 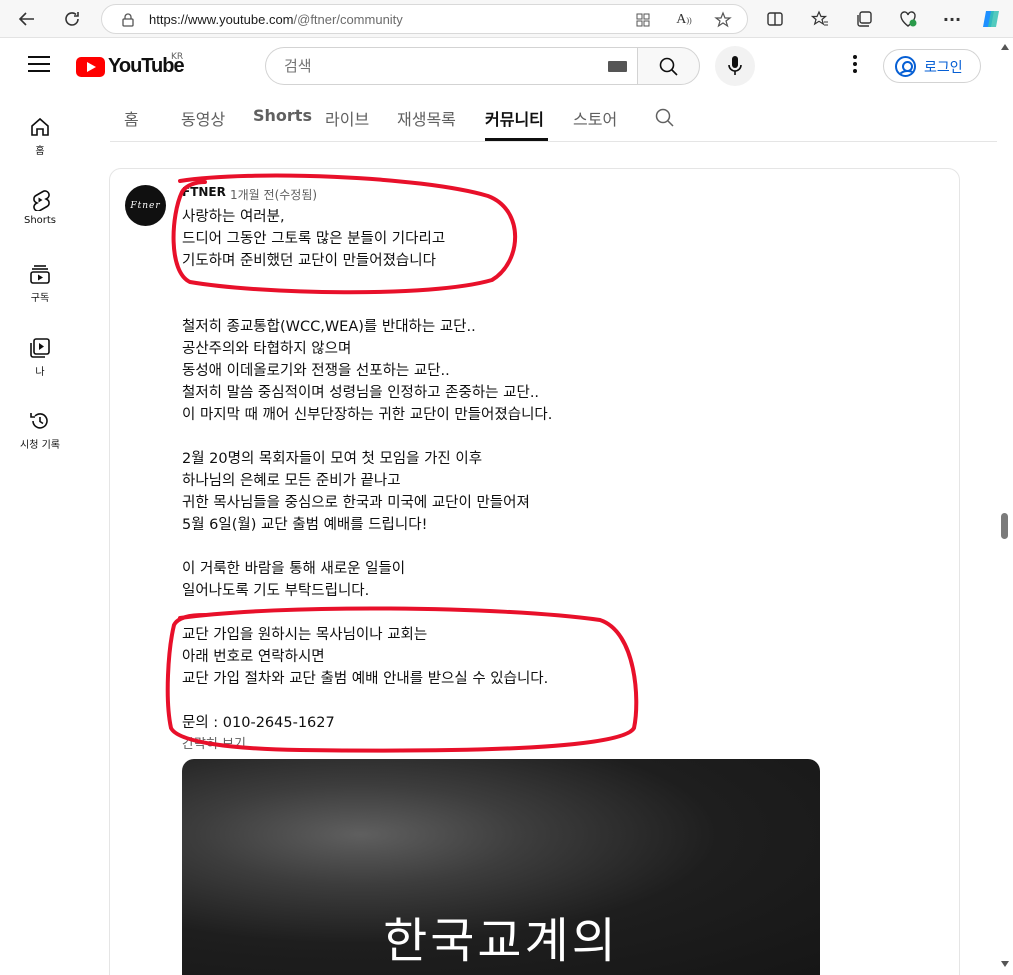 I want to click on more-menu-icon: ···, so click(x=952, y=19).